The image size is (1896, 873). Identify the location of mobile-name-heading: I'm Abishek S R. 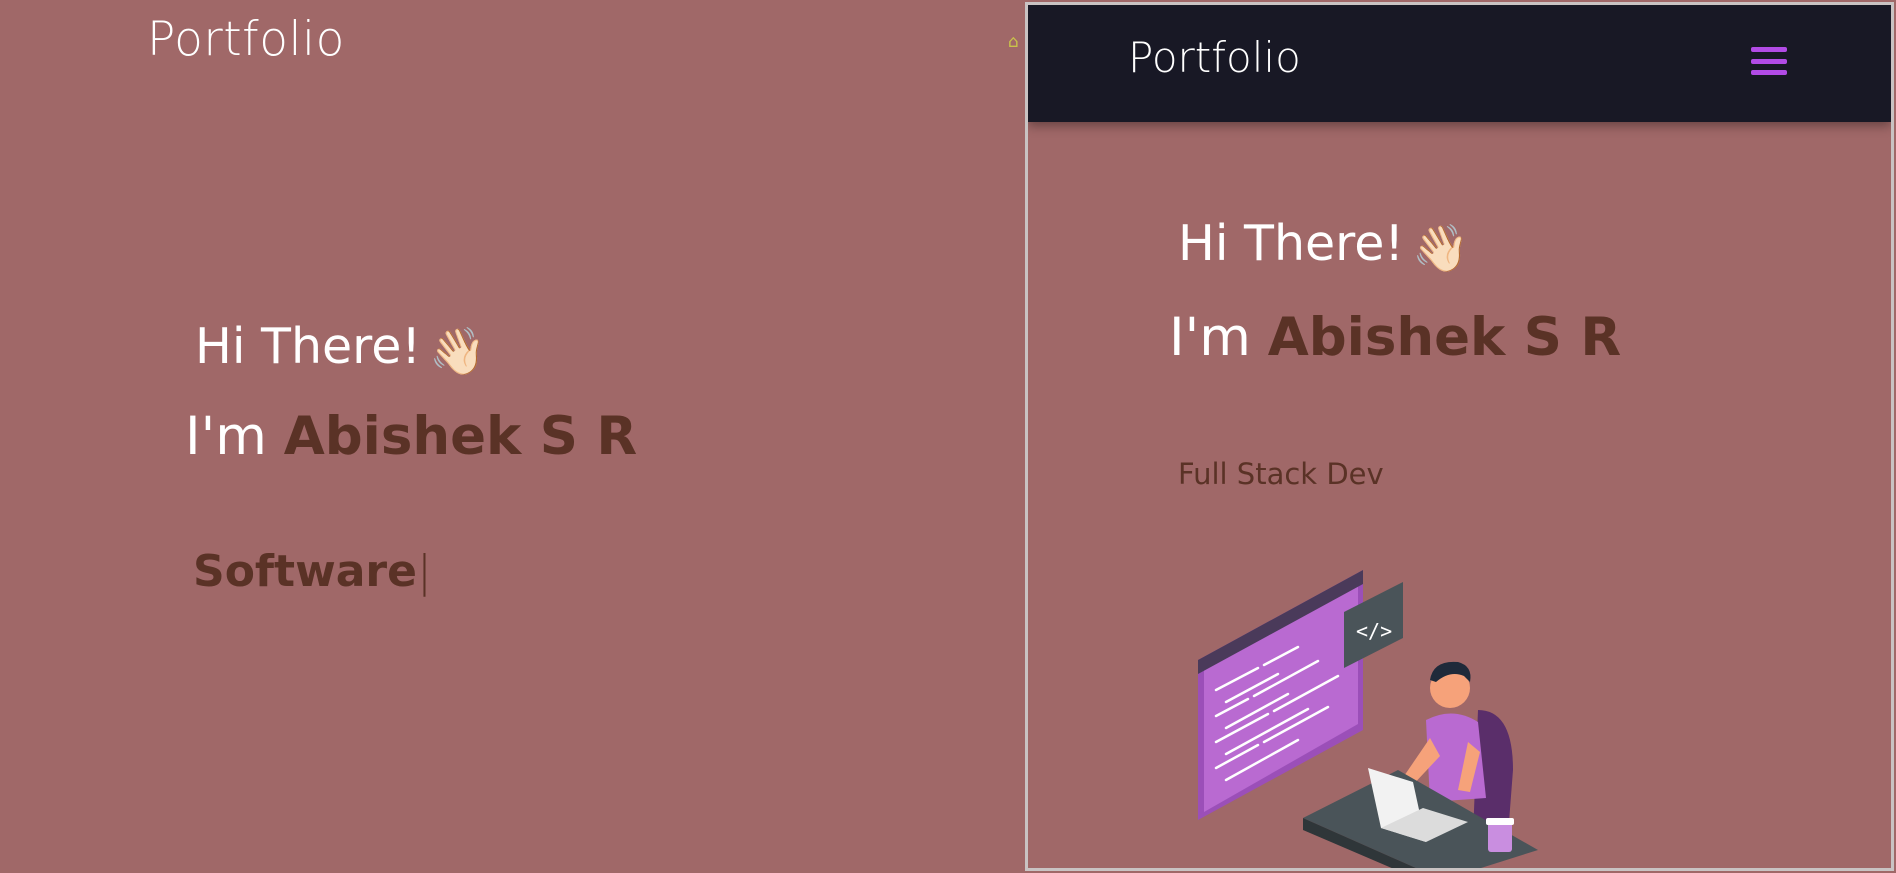
(1395, 337).